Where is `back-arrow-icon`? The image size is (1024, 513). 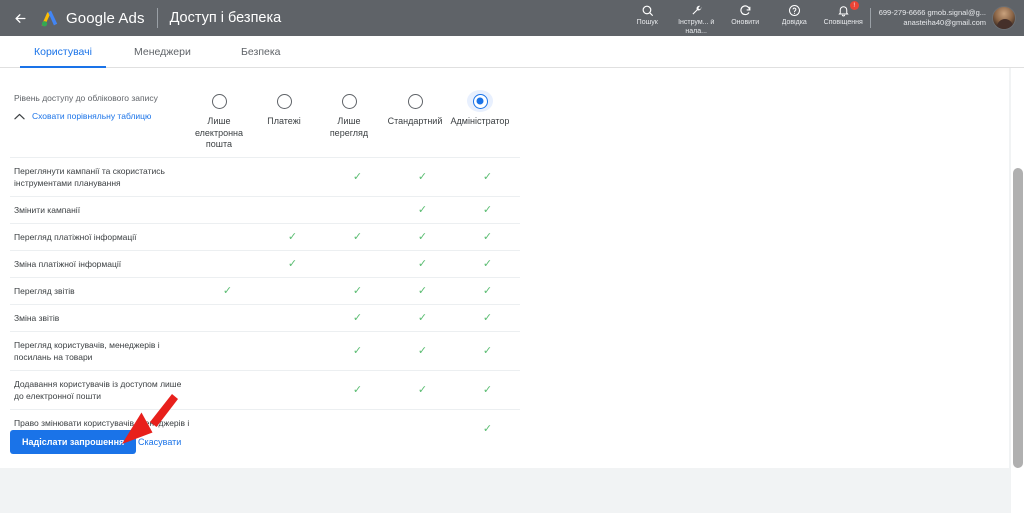
back-arrow-icon is located at coordinates (20, 18).